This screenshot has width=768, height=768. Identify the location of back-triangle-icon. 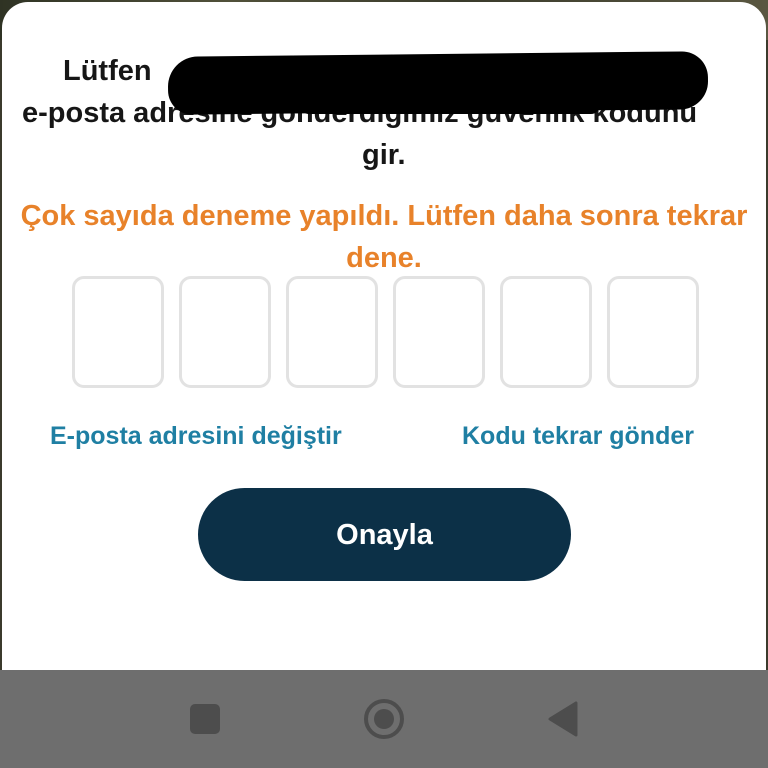
(563, 719).